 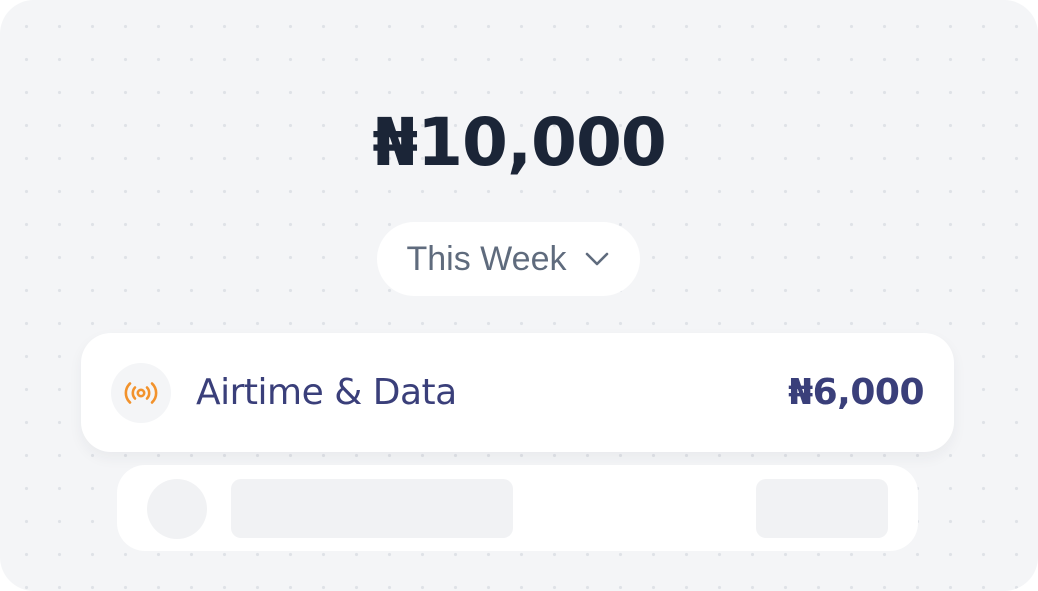 What do you see at coordinates (597, 259) in the screenshot?
I see `chevron-down-icon` at bounding box center [597, 259].